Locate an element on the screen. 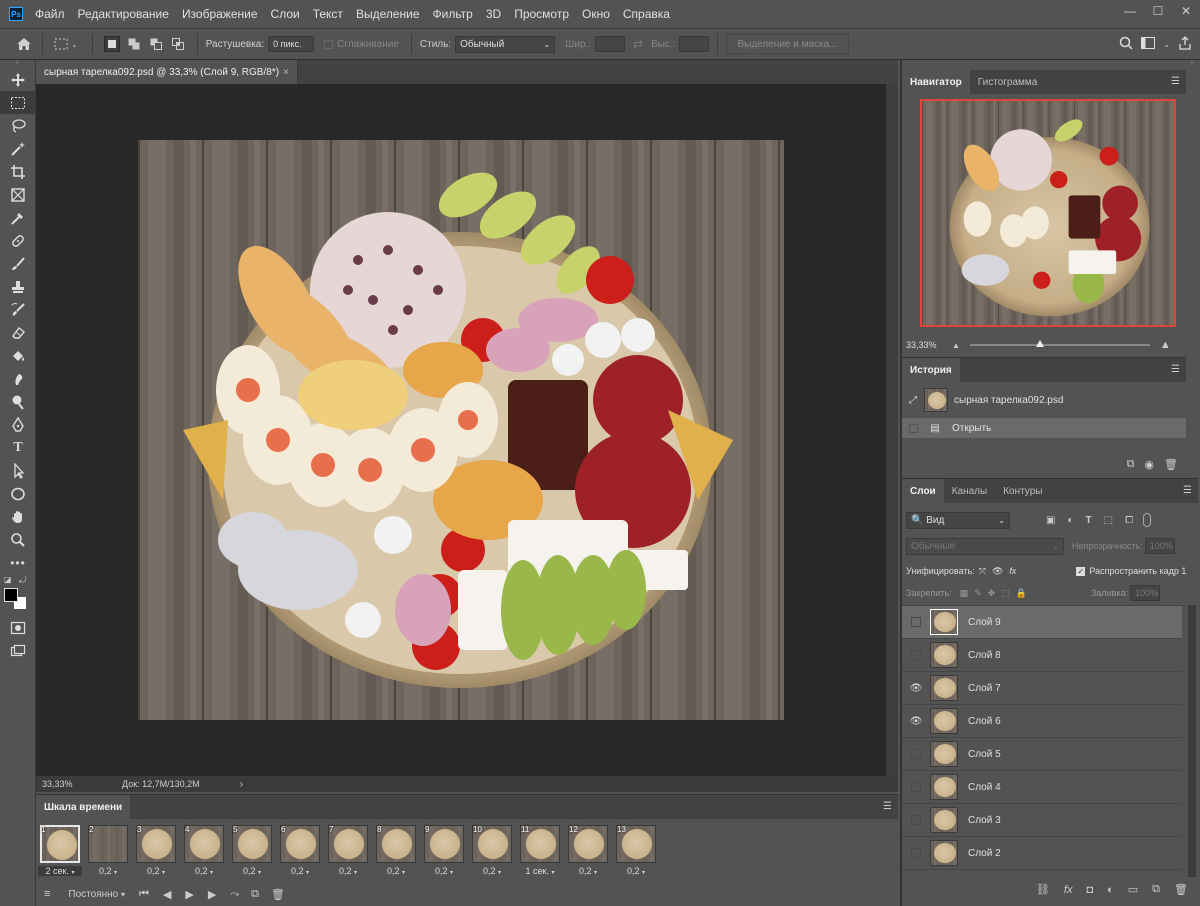  frame-tool-icon is located at coordinates (18, 194).